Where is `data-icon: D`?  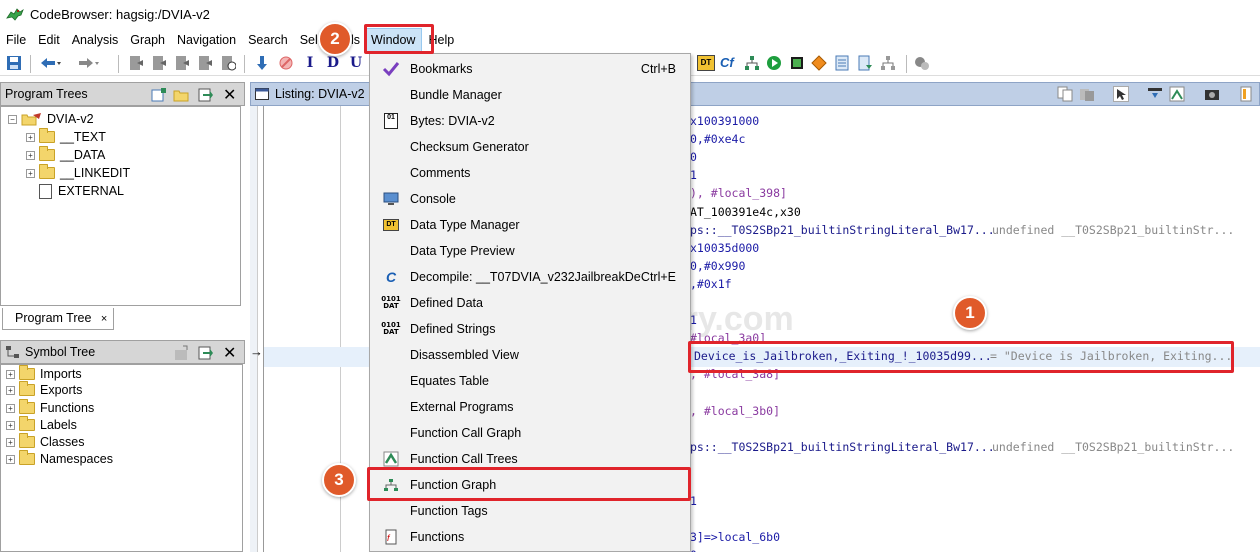 data-icon: D is located at coordinates (333, 63).